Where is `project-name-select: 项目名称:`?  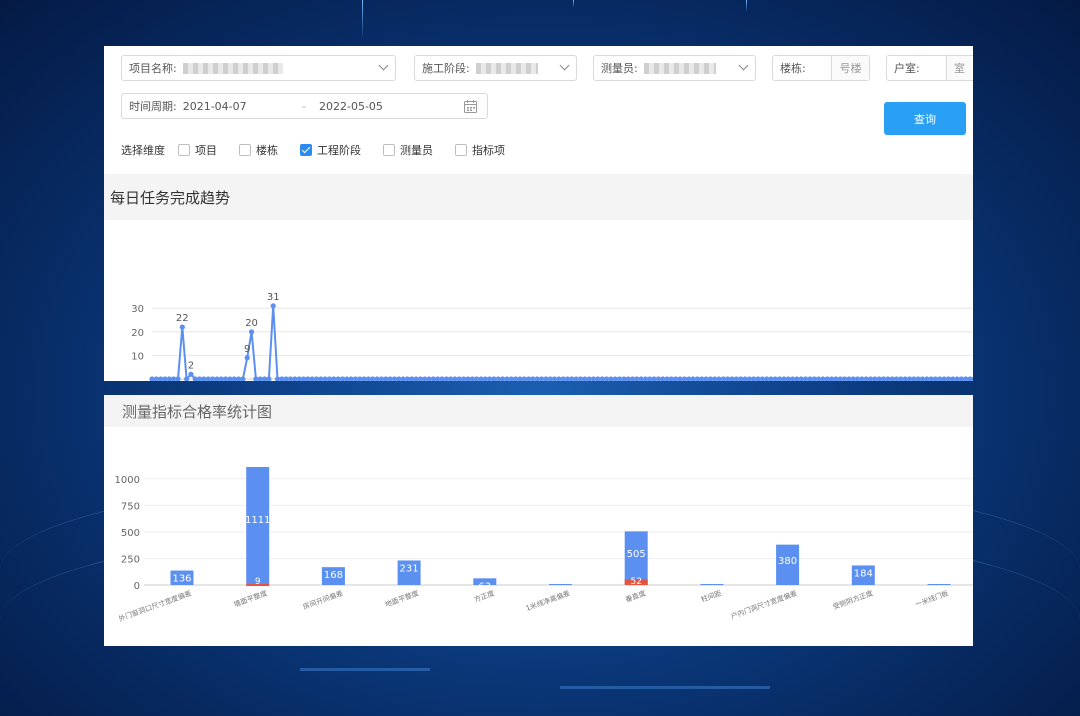 project-name-select: 项目名称: is located at coordinates (258, 68).